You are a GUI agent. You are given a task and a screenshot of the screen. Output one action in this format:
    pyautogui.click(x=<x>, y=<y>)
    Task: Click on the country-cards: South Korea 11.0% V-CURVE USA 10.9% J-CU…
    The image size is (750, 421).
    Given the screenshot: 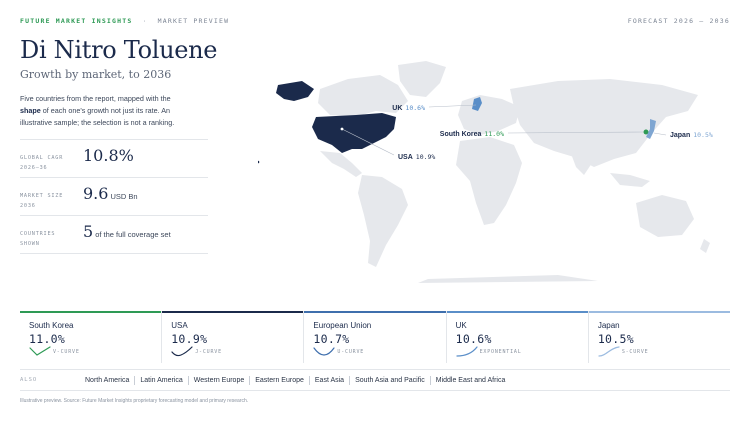 What is the action you would take?
    pyautogui.click(x=375, y=337)
    